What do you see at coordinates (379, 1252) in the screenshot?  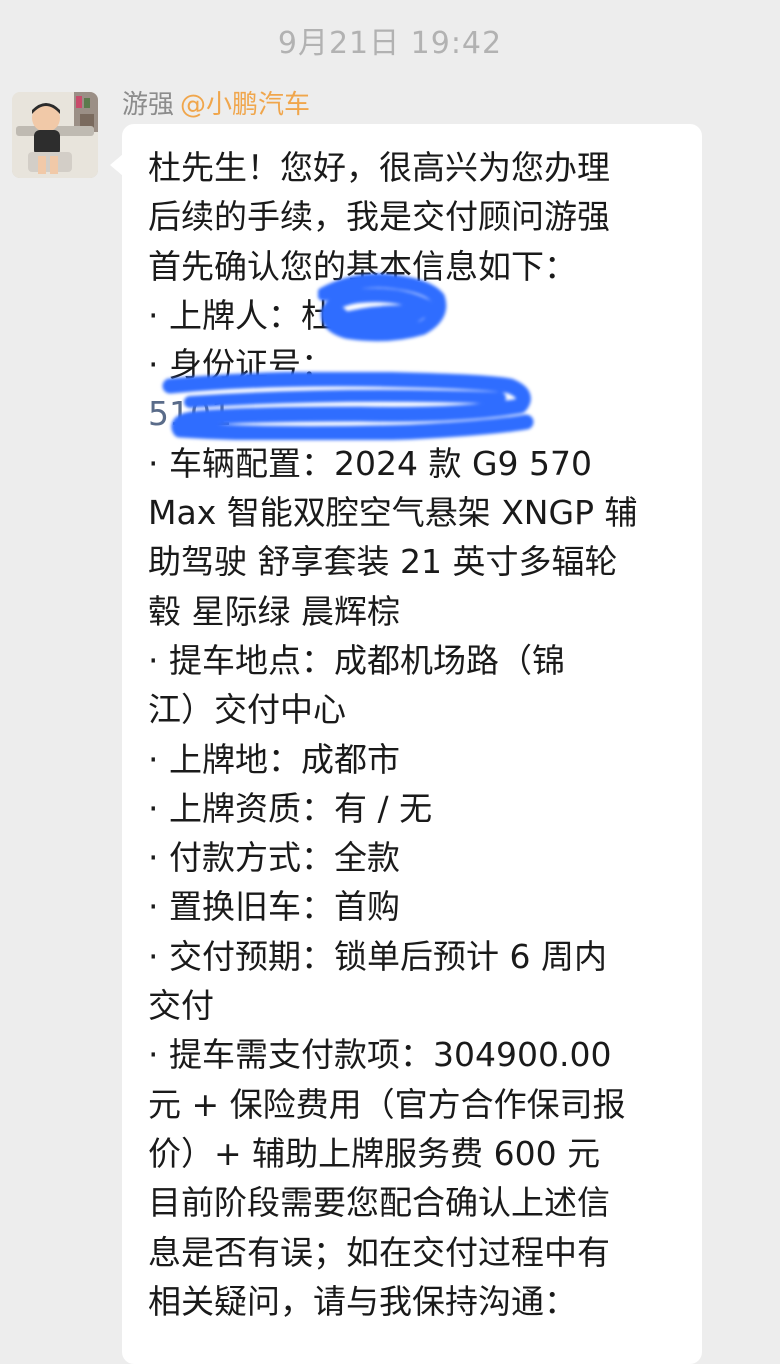 I see `message-line: 息是否有误；如在交付过程中有` at bounding box center [379, 1252].